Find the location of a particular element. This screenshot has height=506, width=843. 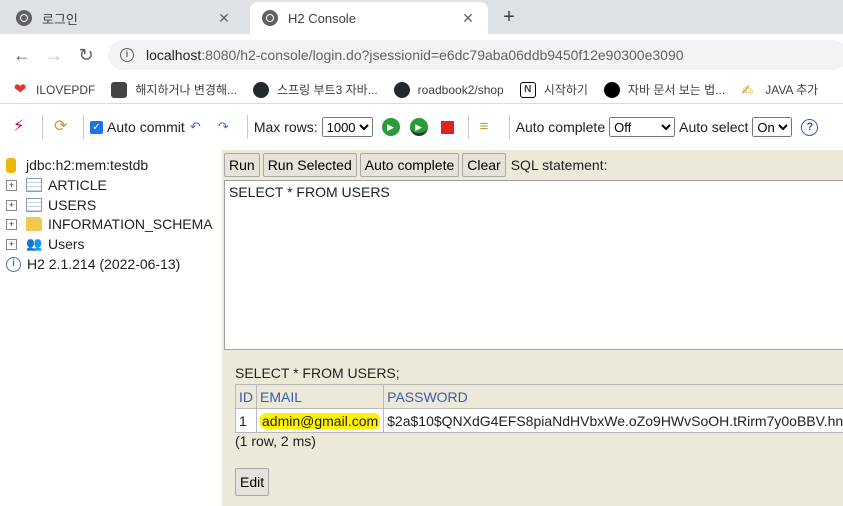

run-selected-icon: ▶ is located at coordinates (418, 127).